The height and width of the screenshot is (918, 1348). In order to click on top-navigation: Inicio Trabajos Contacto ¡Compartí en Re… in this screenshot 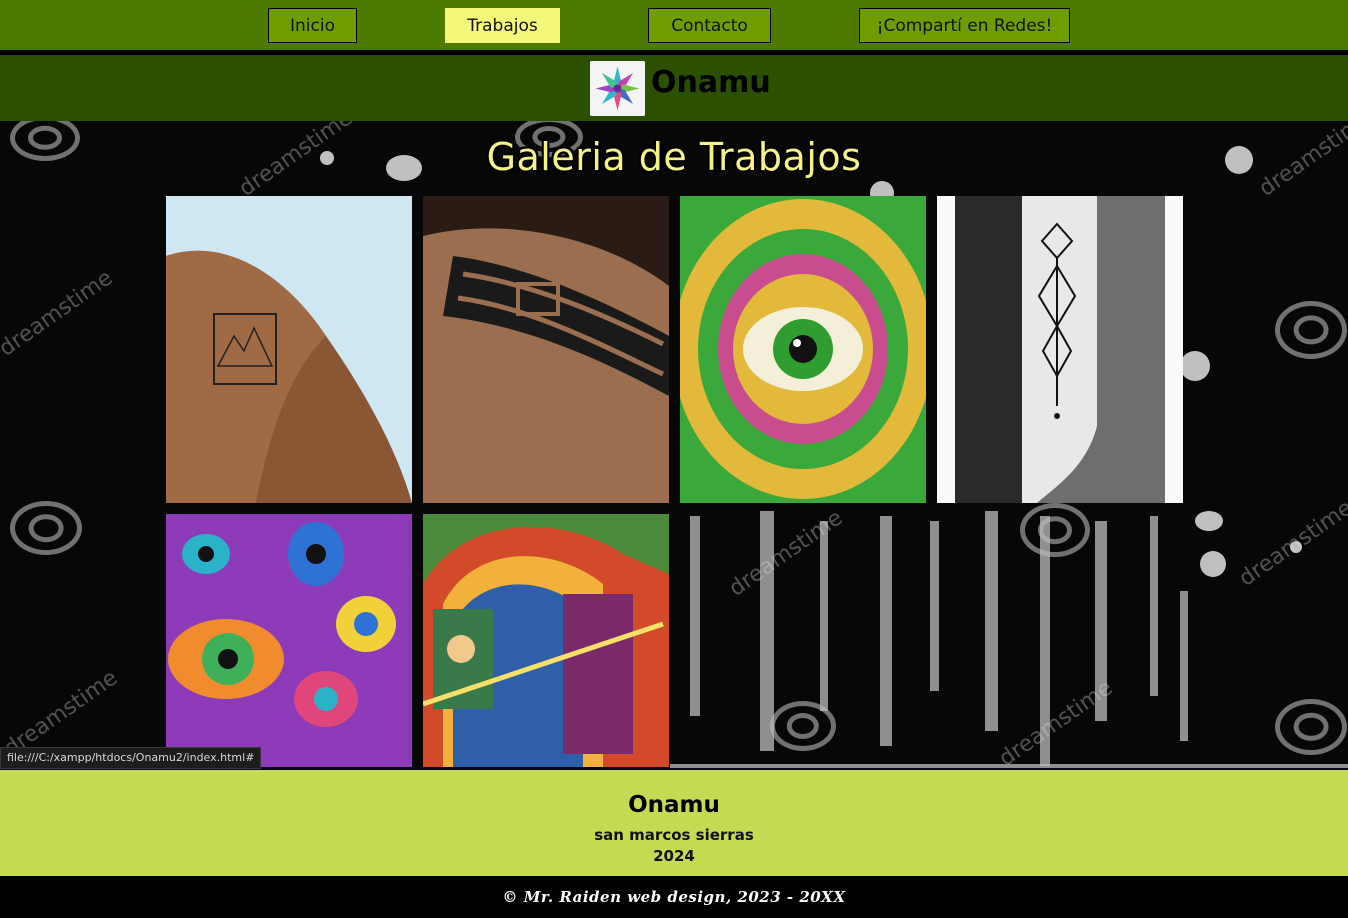, I will do `click(674, 25)`.